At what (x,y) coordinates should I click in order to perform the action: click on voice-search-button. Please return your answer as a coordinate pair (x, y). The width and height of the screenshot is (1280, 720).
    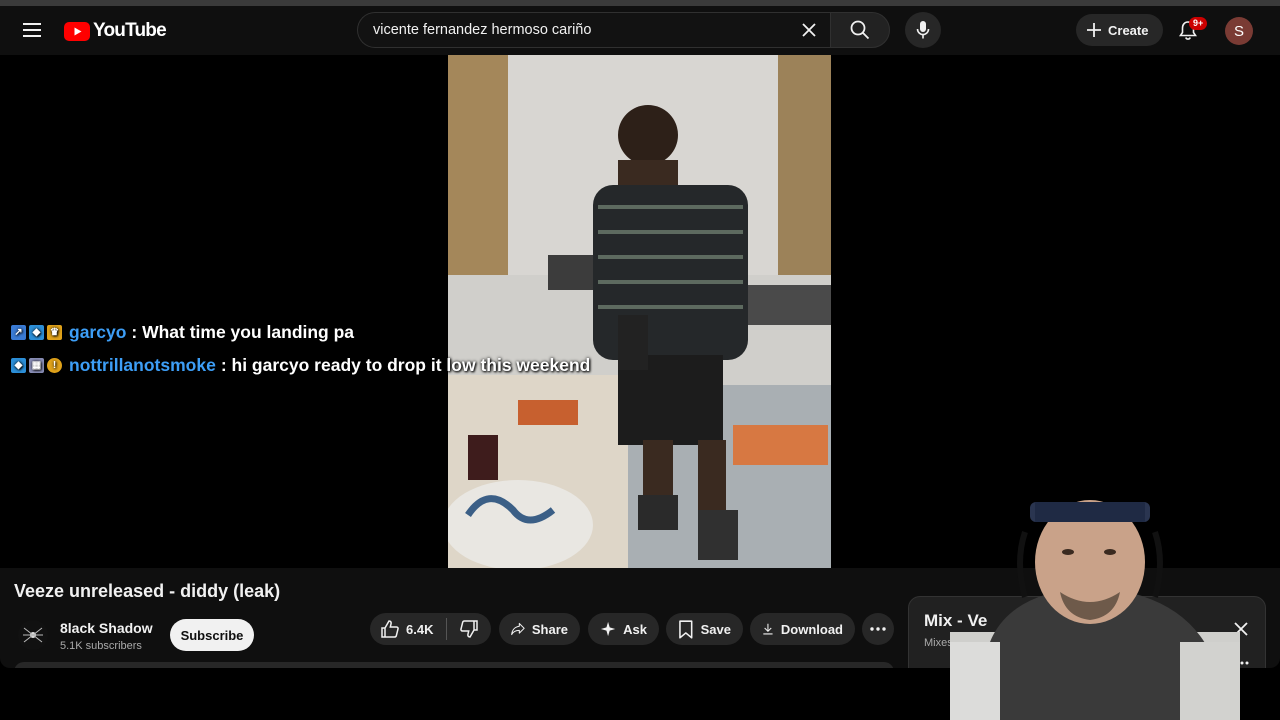
    Looking at the image, I should click on (923, 30).